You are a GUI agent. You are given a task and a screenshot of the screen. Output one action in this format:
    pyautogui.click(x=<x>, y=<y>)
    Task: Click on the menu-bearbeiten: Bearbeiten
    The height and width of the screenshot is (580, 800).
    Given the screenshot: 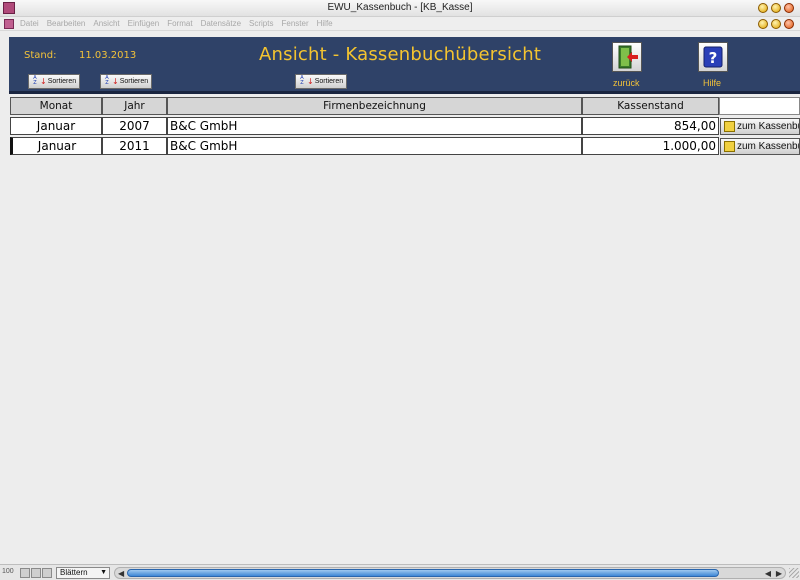 What is the action you would take?
    pyautogui.click(x=66, y=23)
    